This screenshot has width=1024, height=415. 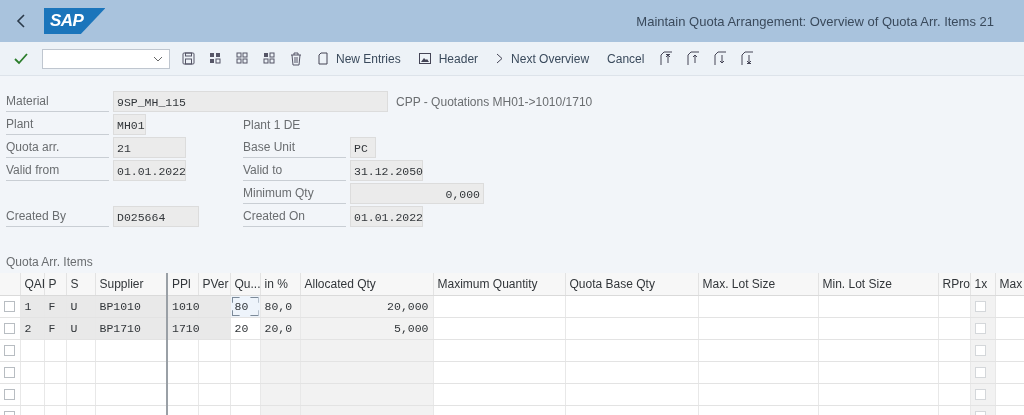 What do you see at coordinates (408, 306) in the screenshot?
I see `table-cell: 20,000` at bounding box center [408, 306].